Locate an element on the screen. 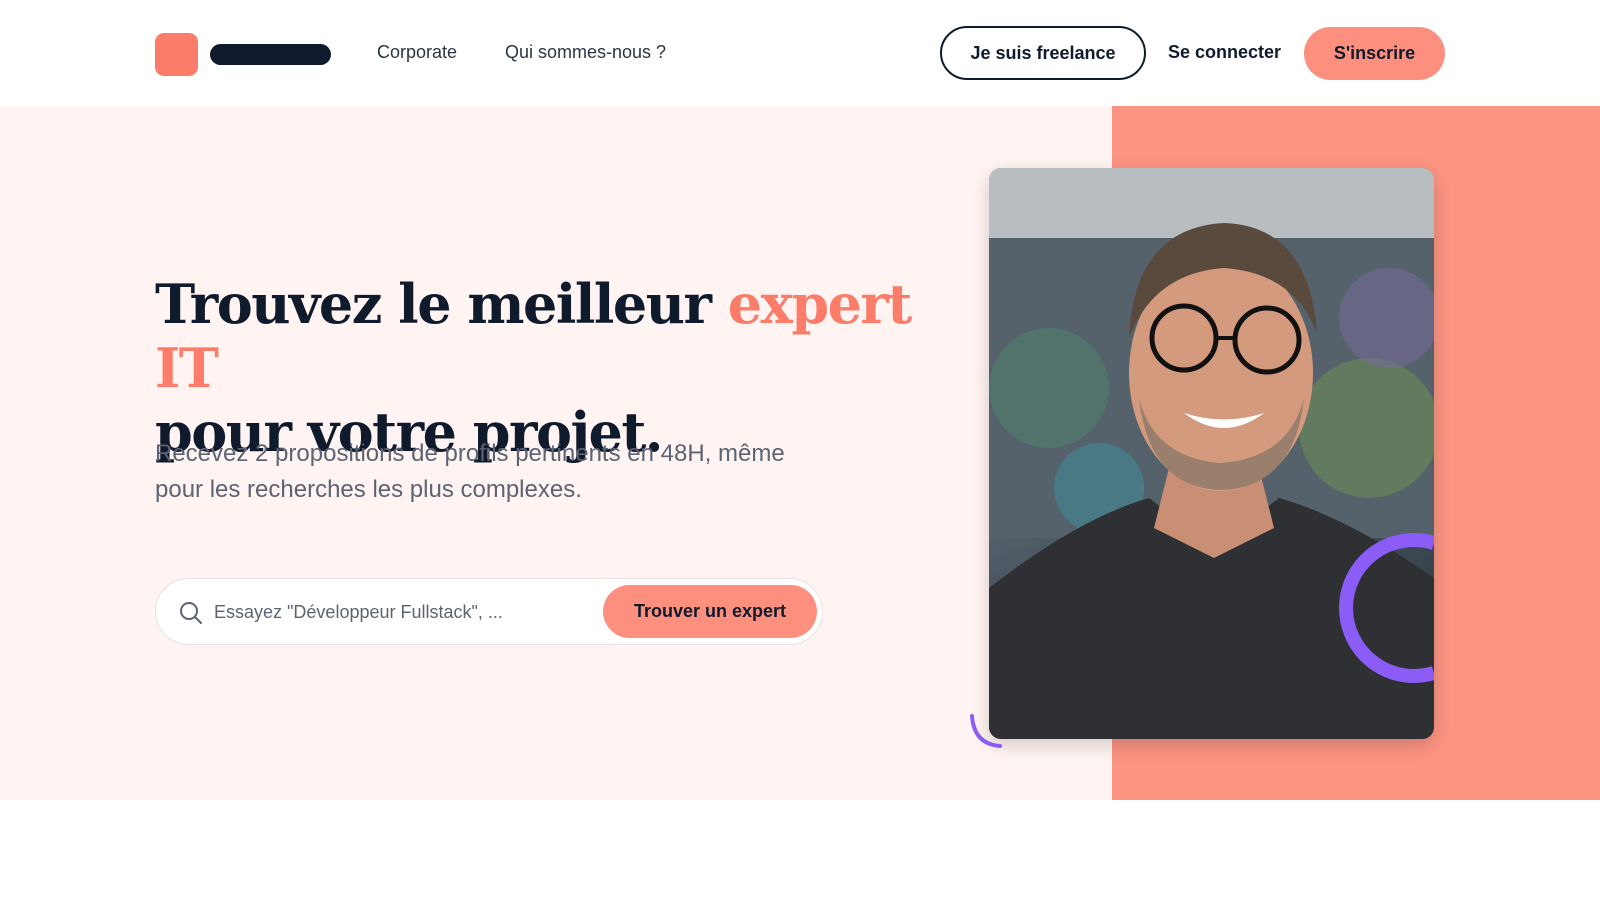  search-icon is located at coordinates (191, 613).